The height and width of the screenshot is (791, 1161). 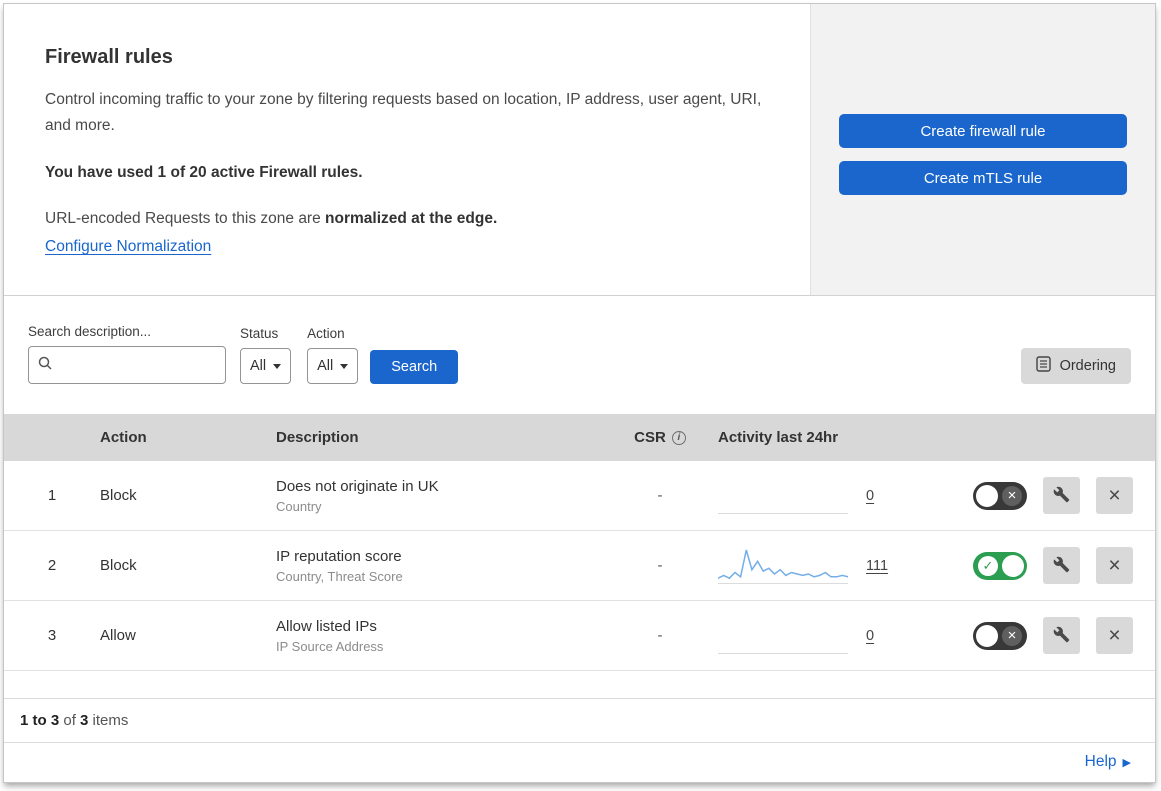 What do you see at coordinates (983, 131) in the screenshot?
I see `create-firewall-rule-button: Create firewall rule` at bounding box center [983, 131].